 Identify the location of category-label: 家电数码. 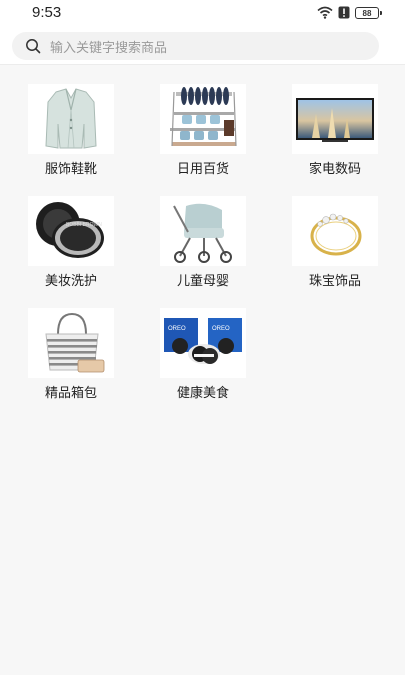
(334, 169).